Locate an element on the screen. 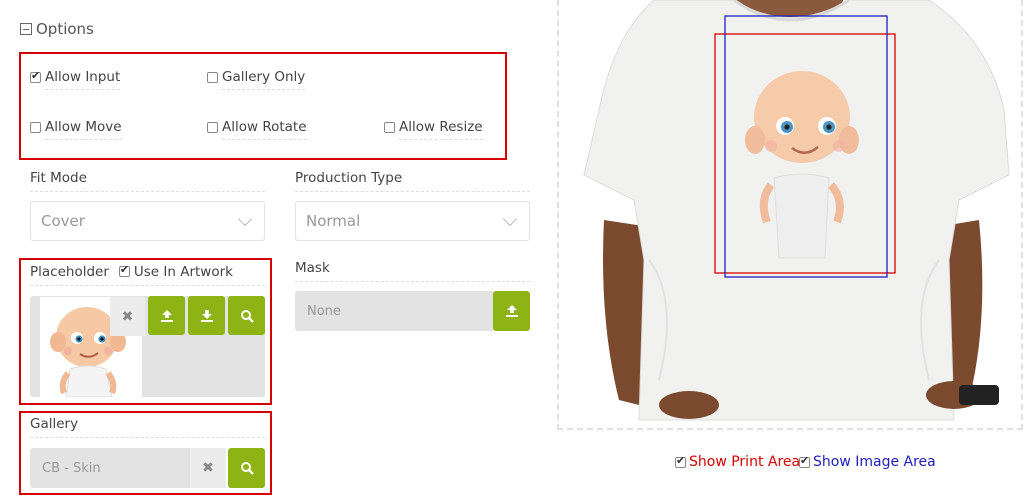 This screenshot has width=1023, height=503. checkbox-label: Allow Input is located at coordinates (83, 79).